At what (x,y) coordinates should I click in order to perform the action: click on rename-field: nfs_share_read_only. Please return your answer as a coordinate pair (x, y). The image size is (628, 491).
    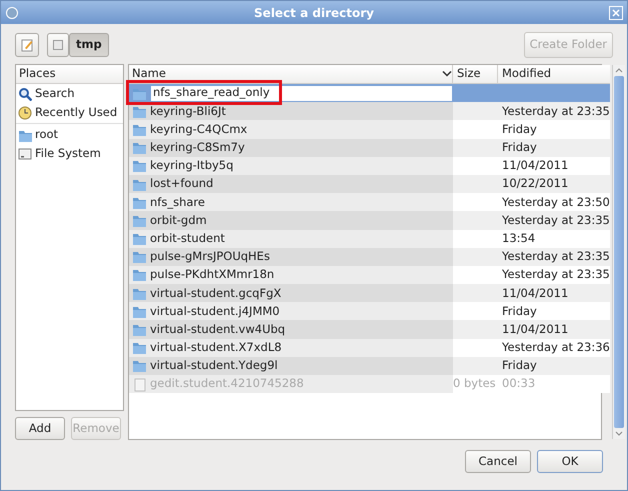
    Looking at the image, I should click on (301, 93).